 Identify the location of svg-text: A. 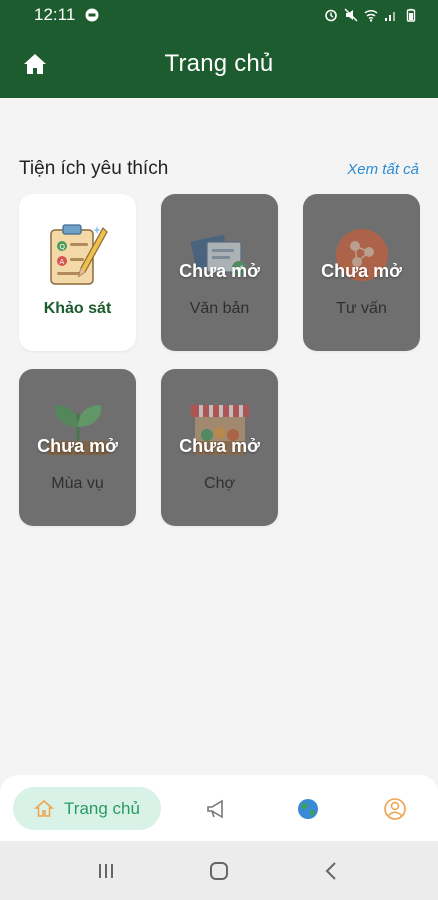
(62, 262).